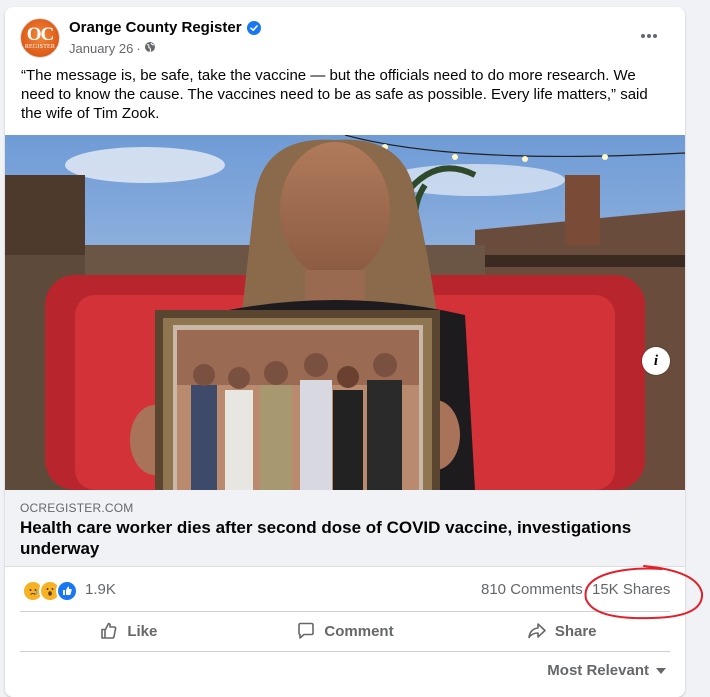 The image size is (710, 697). Describe the element at coordinates (40, 34) in the screenshot. I see `avatar-logo-text: OC` at that location.